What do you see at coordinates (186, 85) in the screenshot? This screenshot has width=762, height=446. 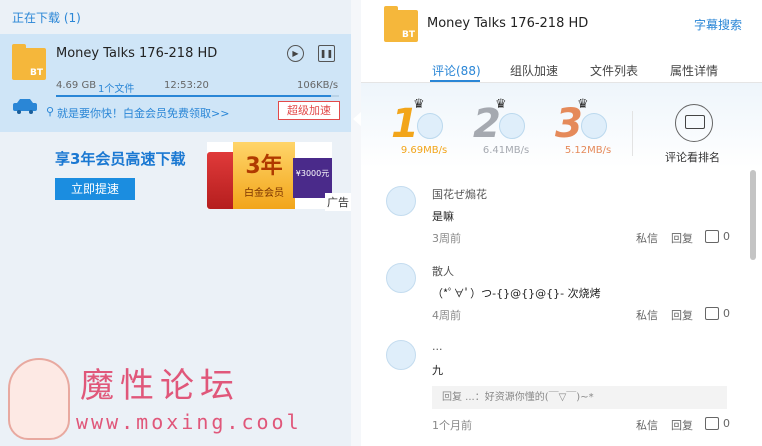 I see `download-elapsed: 12:53:20` at bounding box center [186, 85].